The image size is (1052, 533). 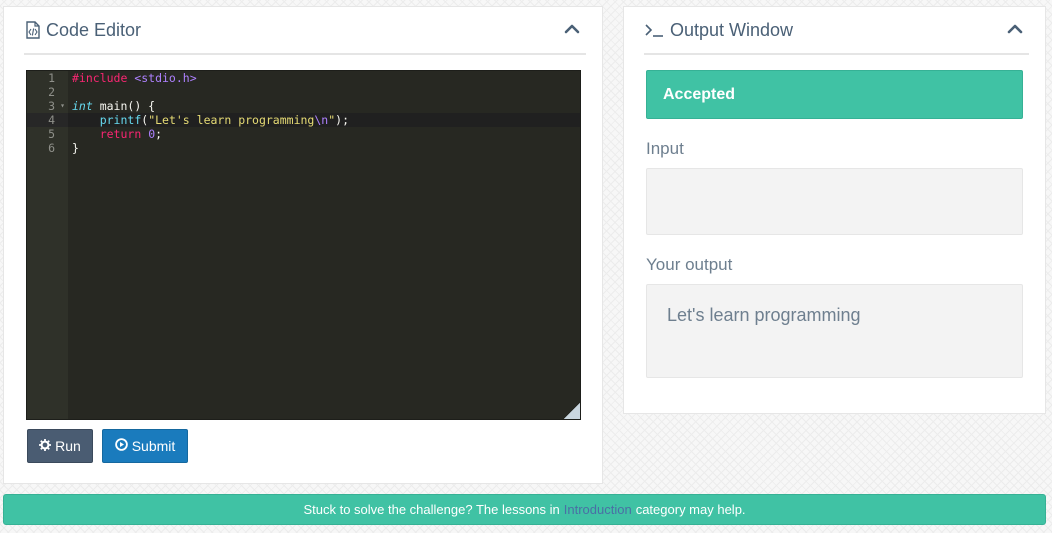 I want to click on your-output-box: Let's learn programming, so click(x=834, y=331).